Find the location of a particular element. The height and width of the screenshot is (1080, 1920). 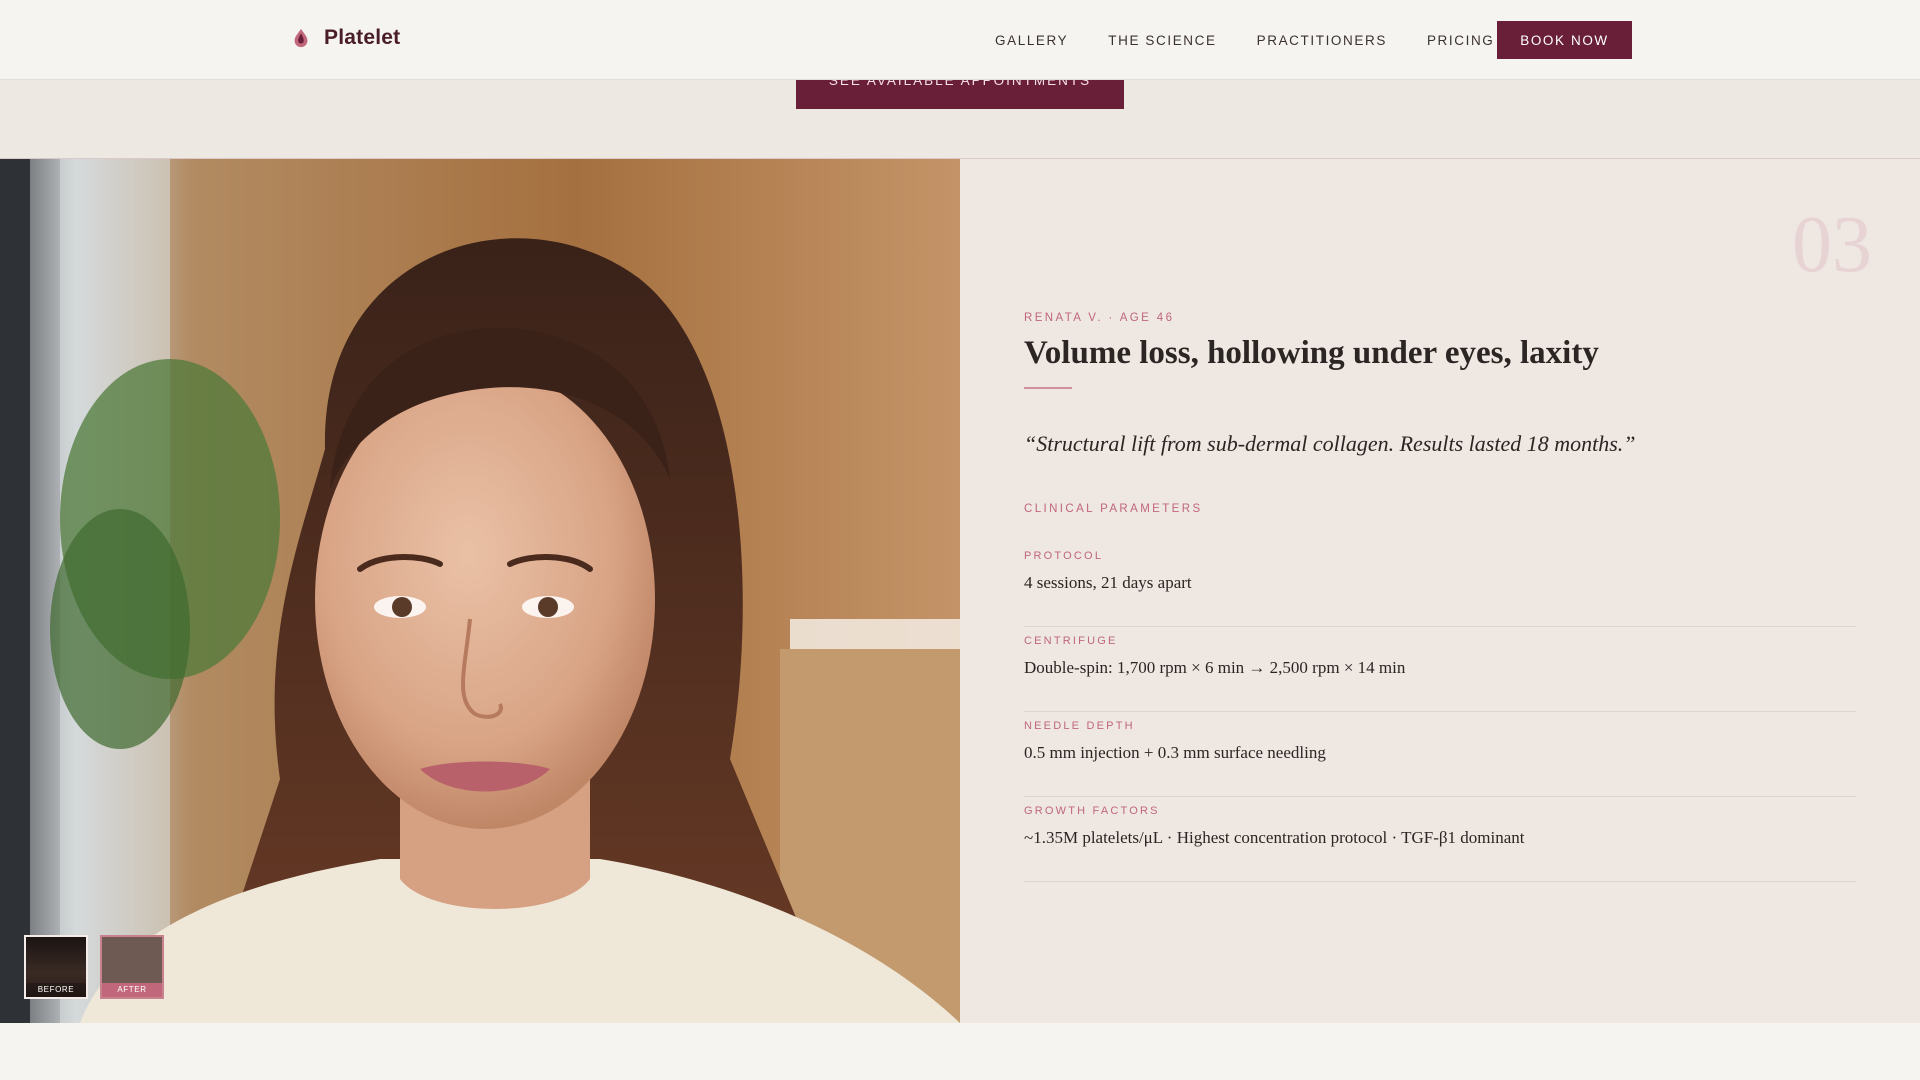

after-thumbnail: AFTER is located at coordinates (132, 967).